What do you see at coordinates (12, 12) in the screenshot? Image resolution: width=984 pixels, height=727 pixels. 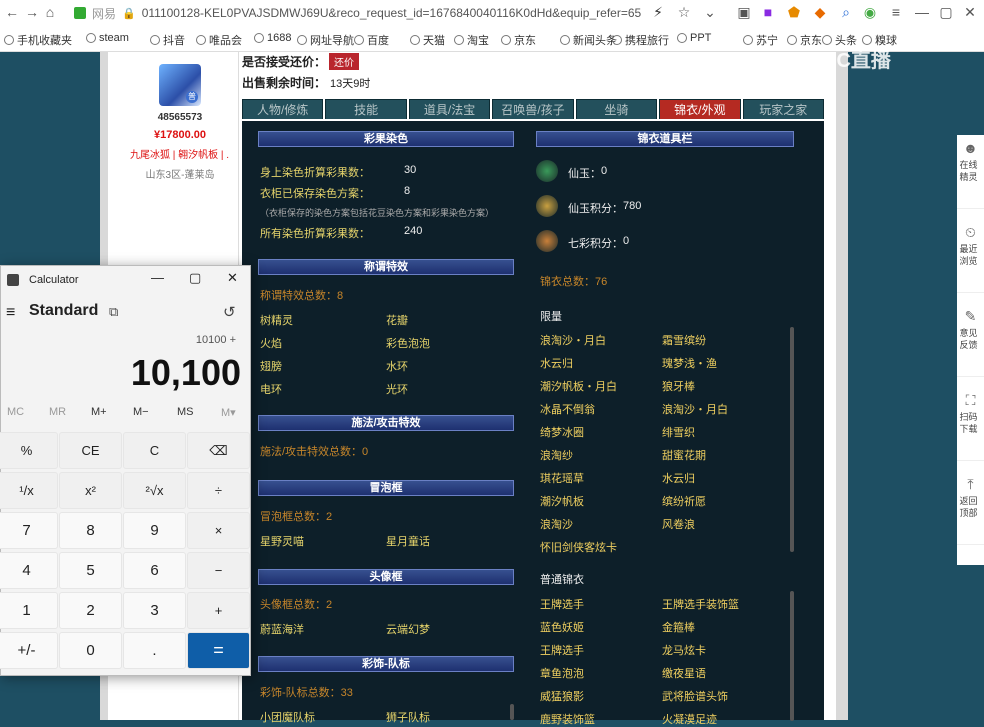 I see `back-icon: ←` at bounding box center [12, 12].